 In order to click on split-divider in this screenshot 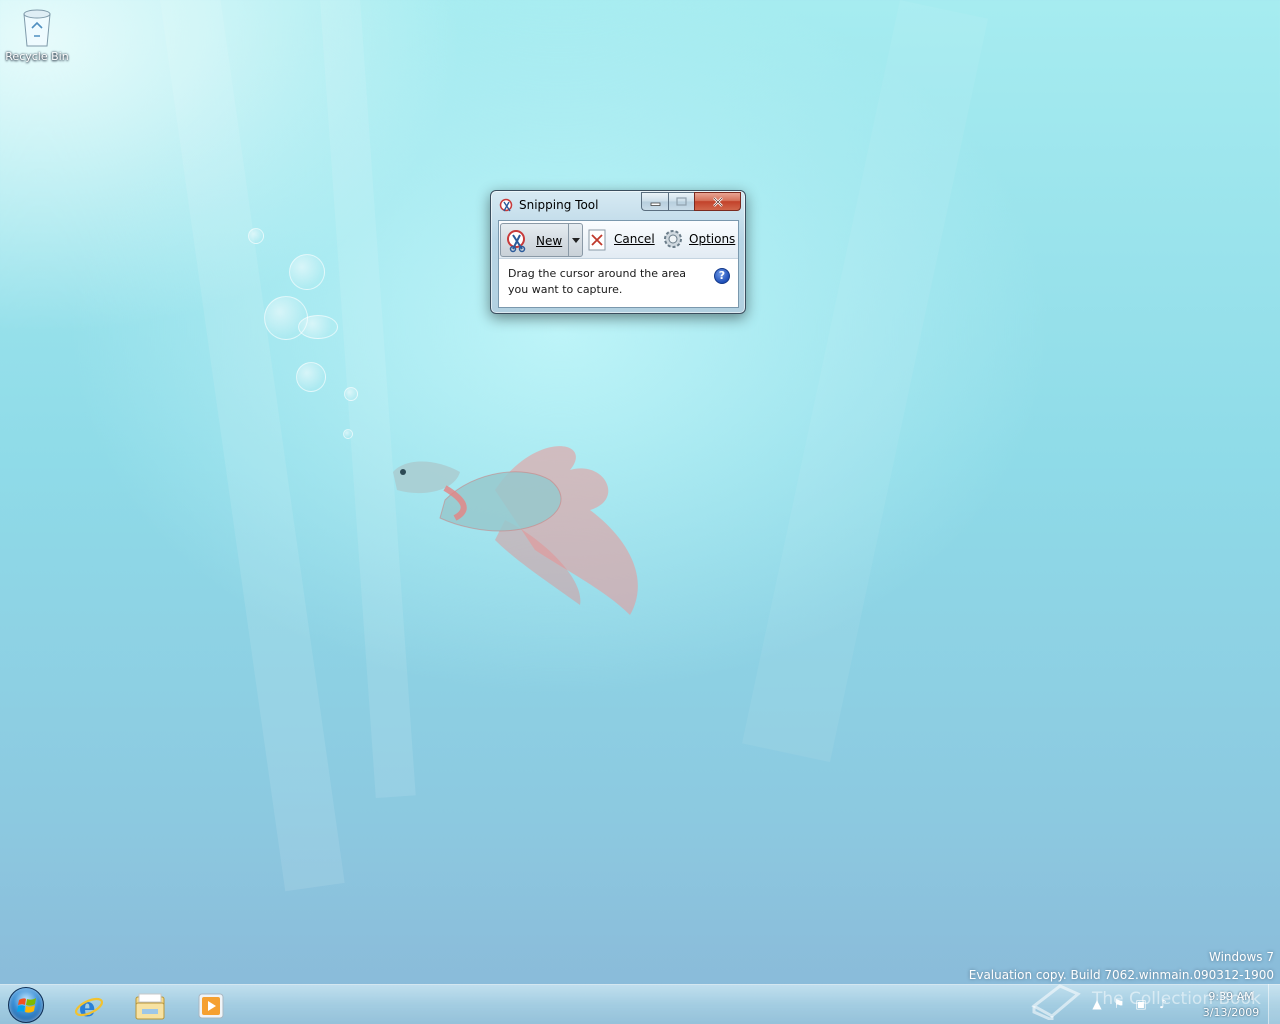, I will do `click(568, 240)`.